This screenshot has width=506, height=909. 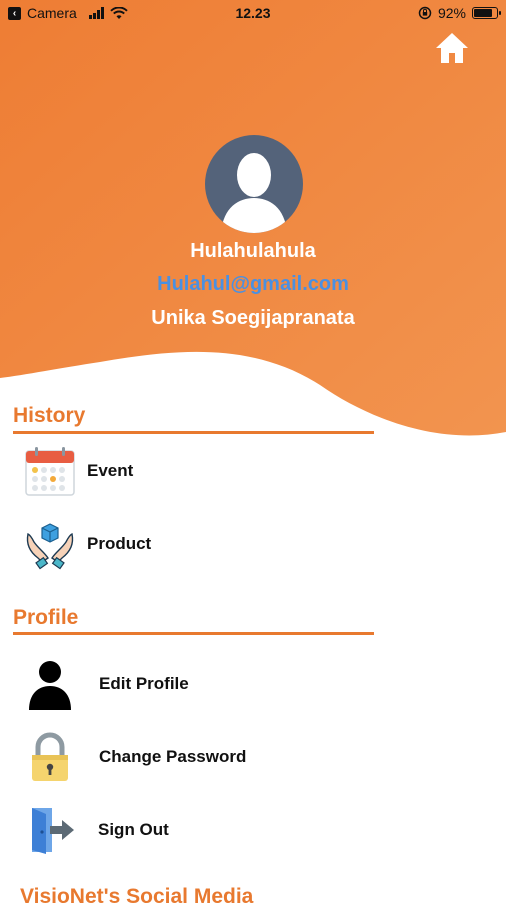 I want to click on calendar-icon, so click(x=50, y=471).